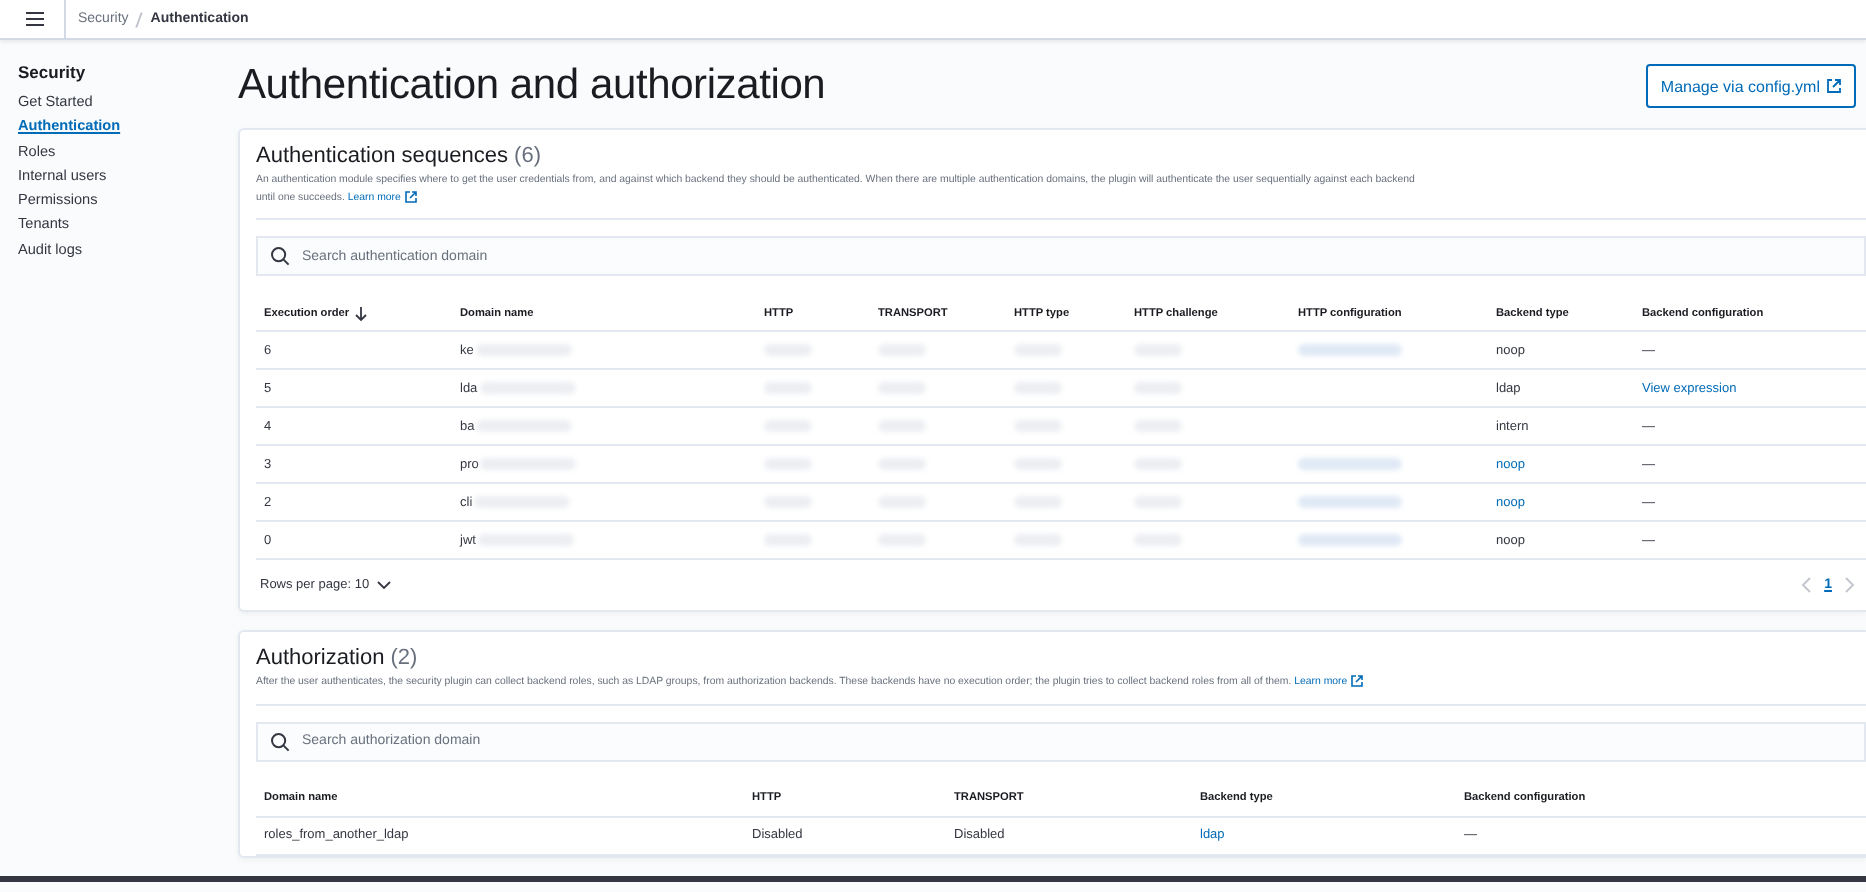  I want to click on menu-icon, so click(35, 19).